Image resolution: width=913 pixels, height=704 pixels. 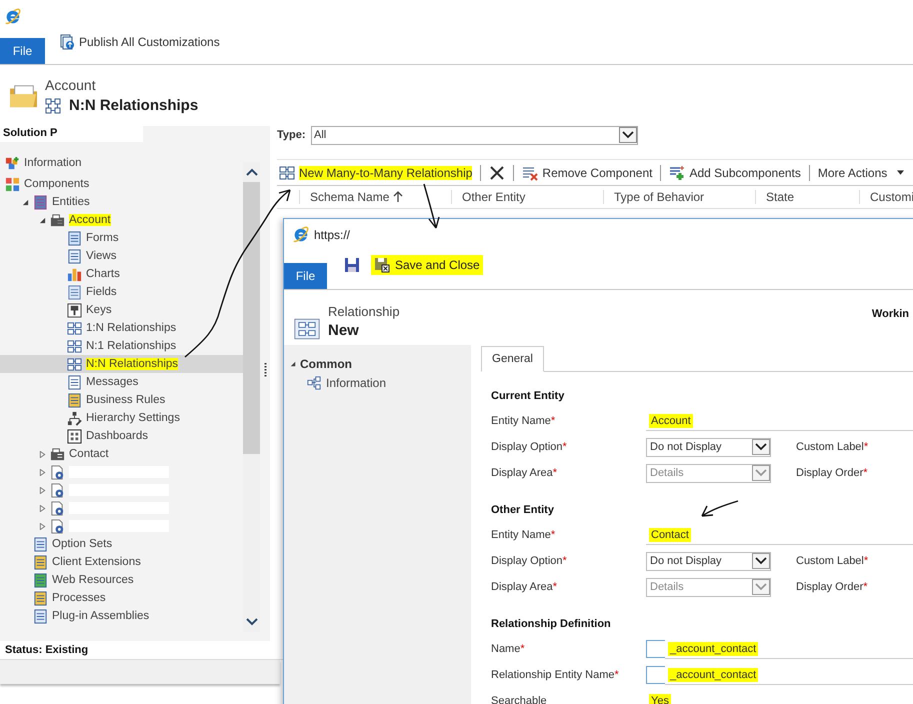 I want to click on tree-item: Processes, so click(x=79, y=598).